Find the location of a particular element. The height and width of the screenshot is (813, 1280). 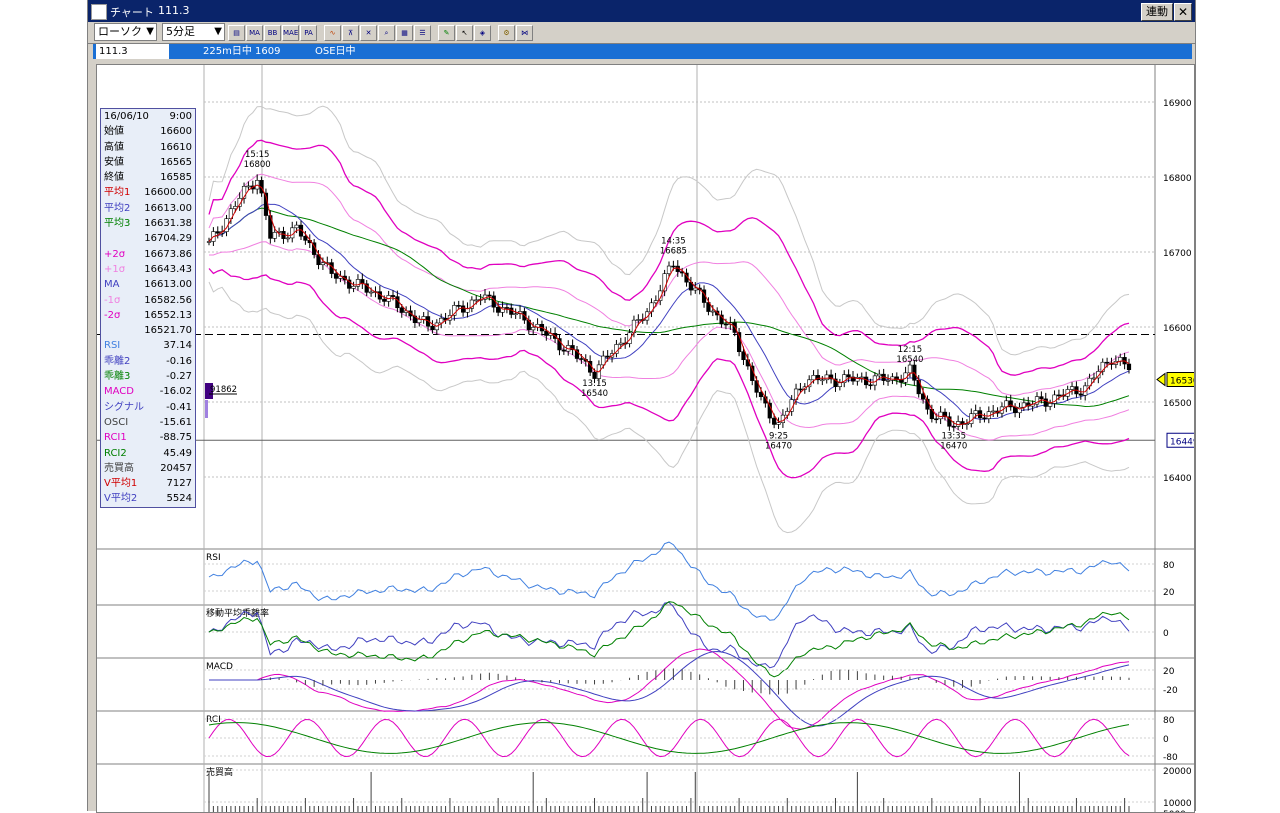

panel-row-value: 16600.00 is located at coordinates (168, 193).